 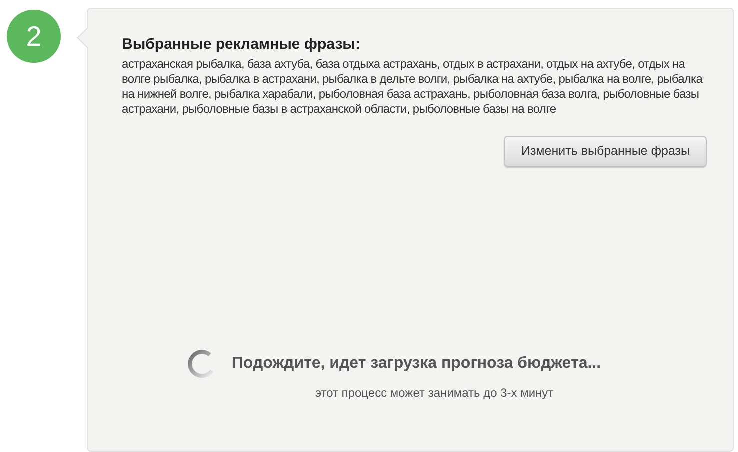 I want to click on loading-spinner-icon, so click(x=202, y=364).